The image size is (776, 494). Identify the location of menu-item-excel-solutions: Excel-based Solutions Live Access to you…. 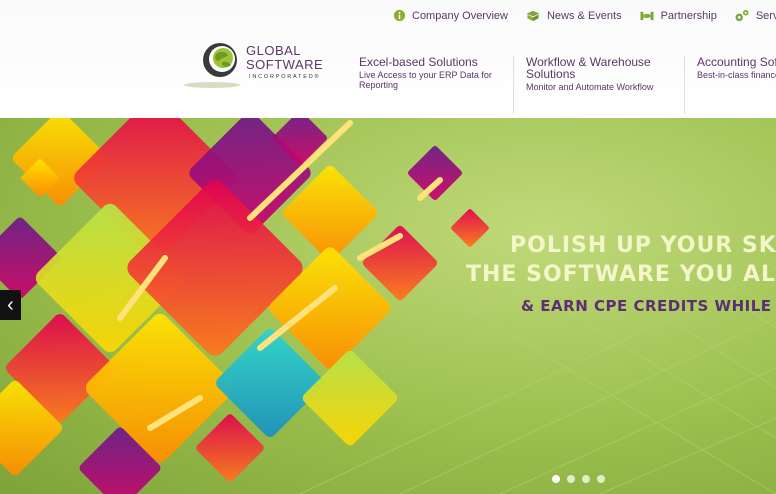
(436, 85).